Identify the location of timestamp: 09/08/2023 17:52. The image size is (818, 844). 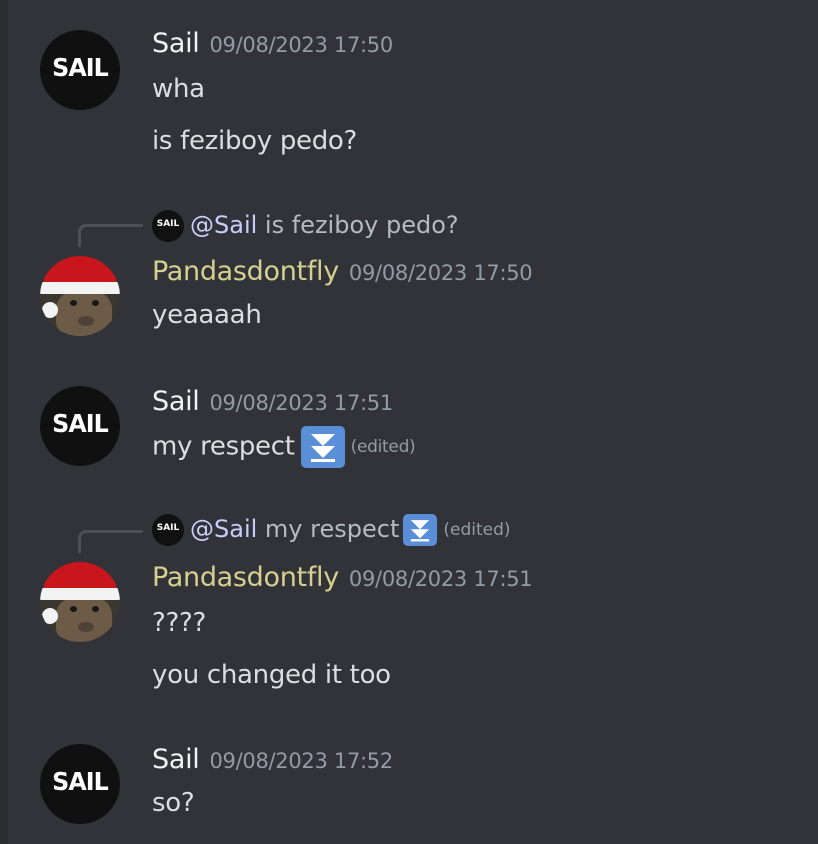
(301, 761).